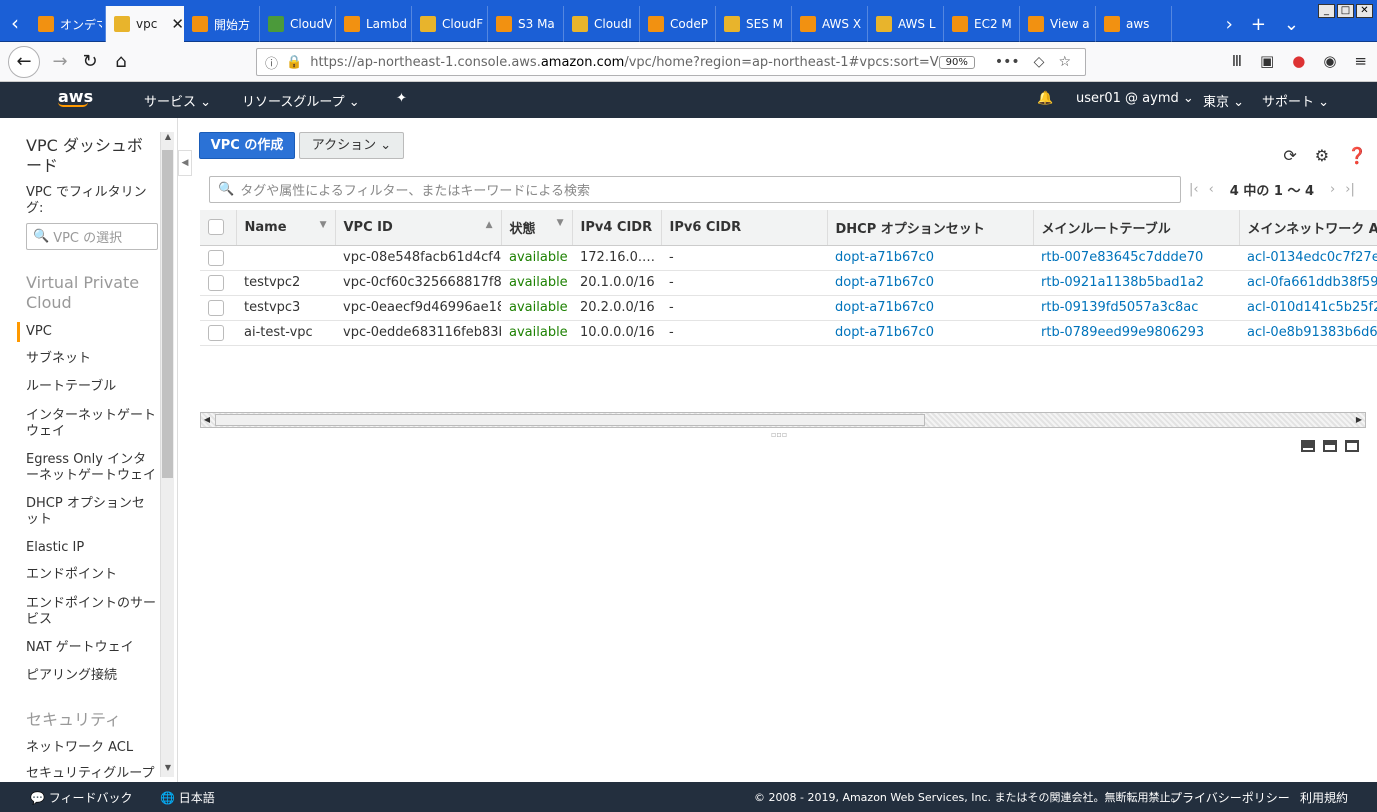  Describe the element at coordinates (1308, 228) in the screenshot. I see `column-header-7: メインネットワーク ACL` at that location.